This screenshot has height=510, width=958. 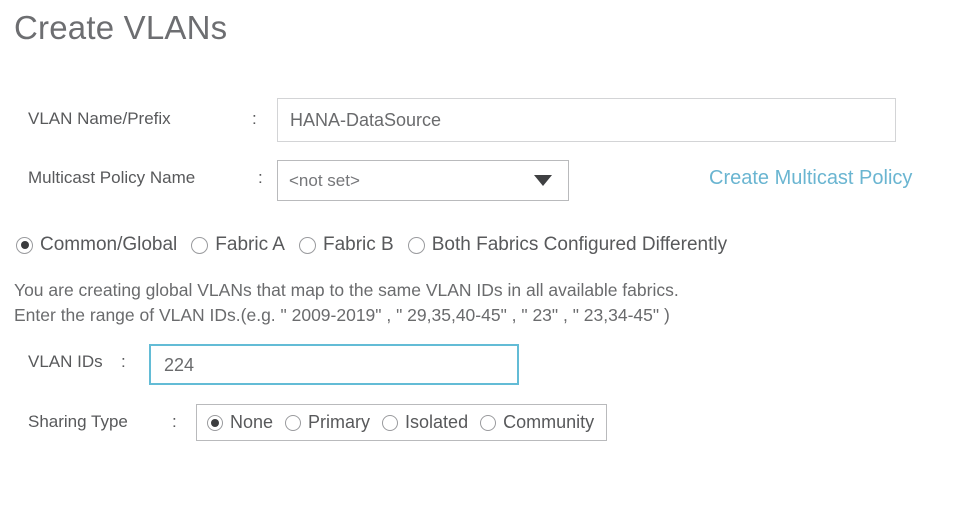 I want to click on vlan-ids-label: VLAN IDs, so click(x=65, y=361).